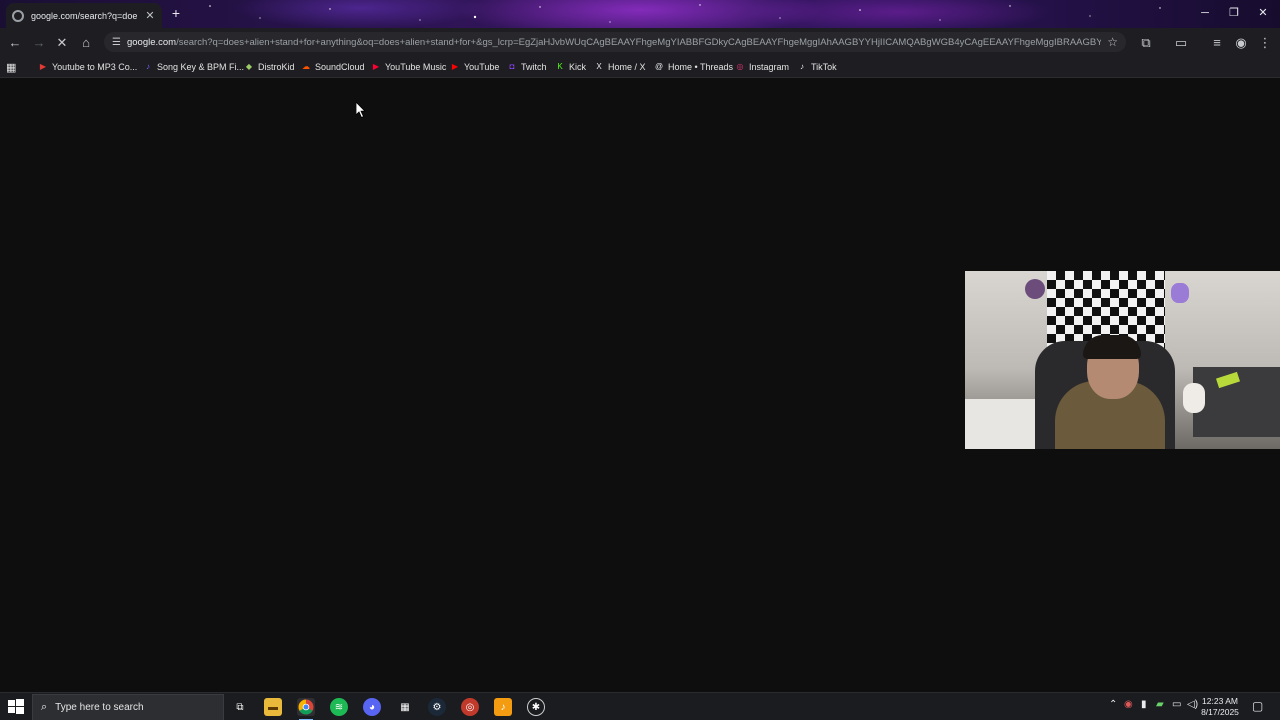  What do you see at coordinates (99, 707) in the screenshot?
I see `taskbar-search-placeholder: Type here to search` at bounding box center [99, 707].